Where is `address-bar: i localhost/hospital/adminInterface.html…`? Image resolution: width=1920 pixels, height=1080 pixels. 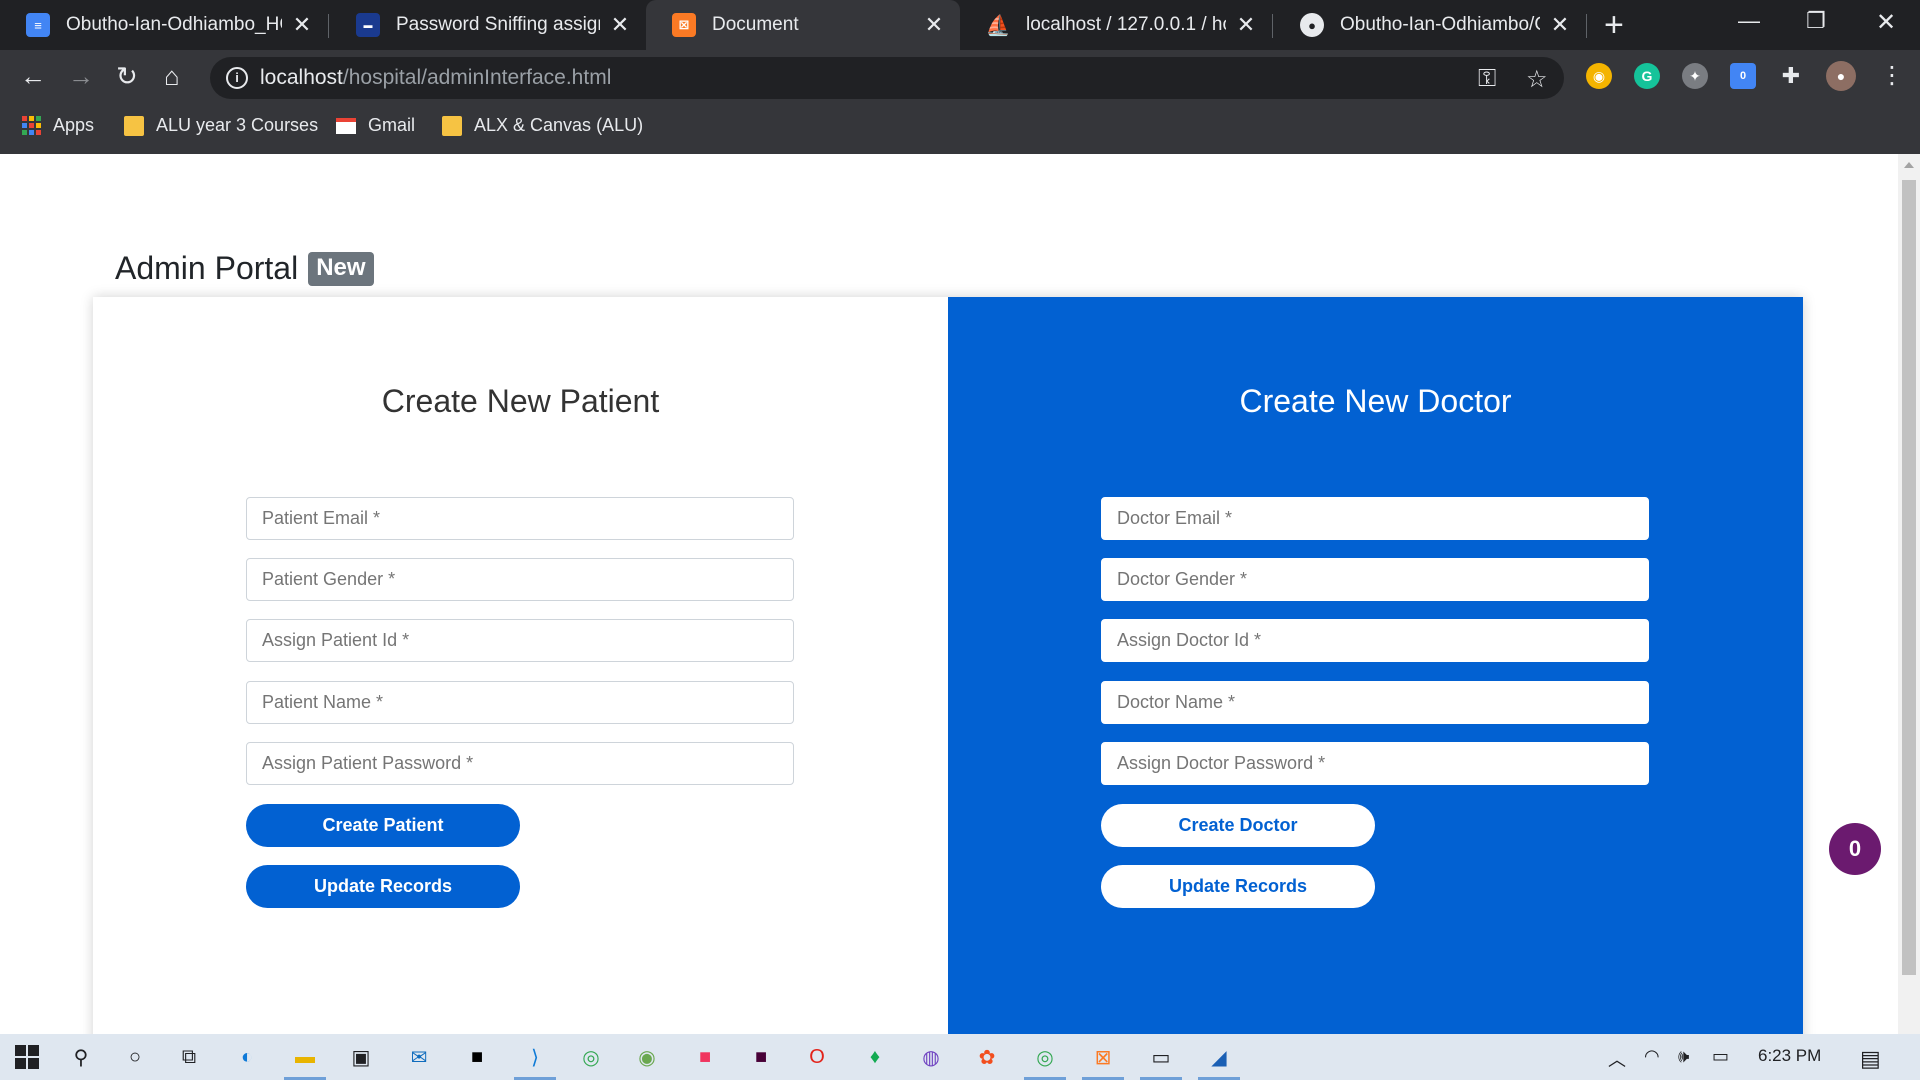 address-bar: i localhost/hospital/adminInterface.html… is located at coordinates (887, 78).